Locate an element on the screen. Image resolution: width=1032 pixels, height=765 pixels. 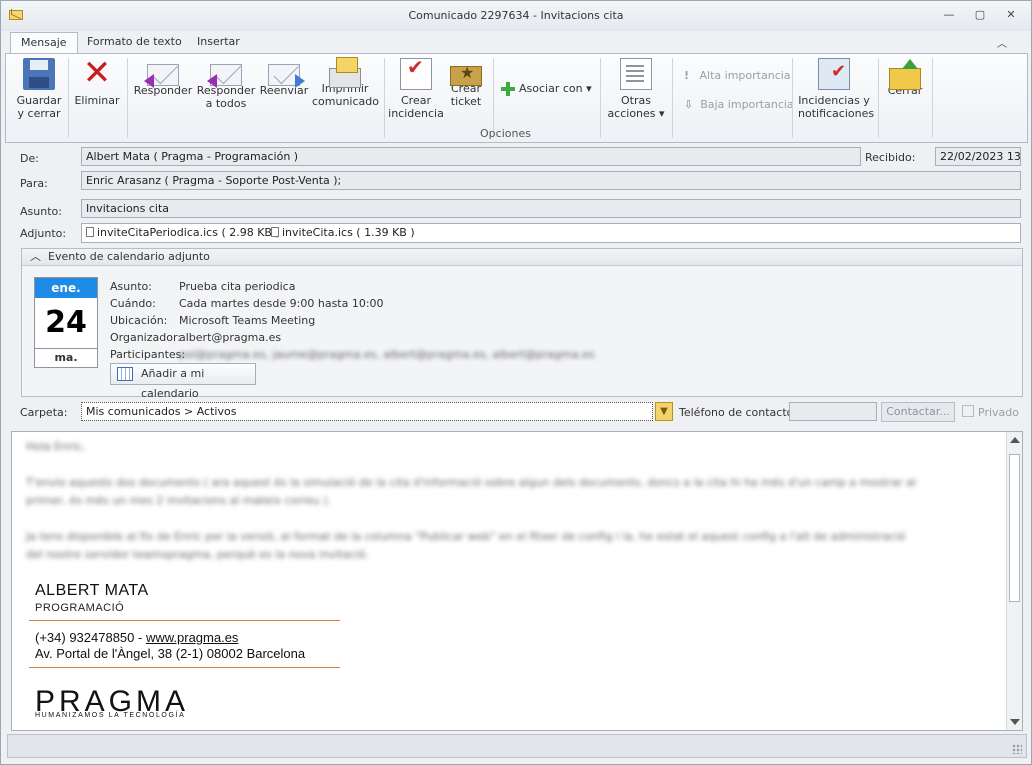
other-actions-dropdown: Otras acciones ▾ is located at coordinates (636, 89).